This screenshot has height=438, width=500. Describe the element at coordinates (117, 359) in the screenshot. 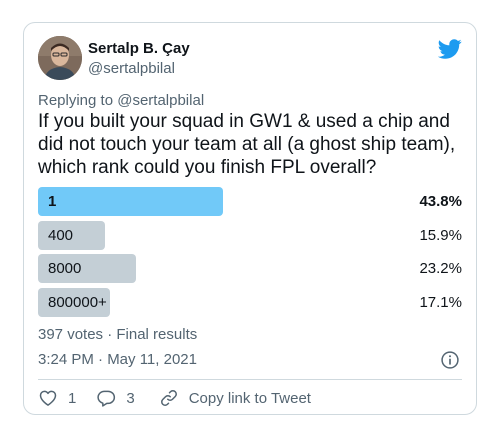

I see `timestamp-link: 3:24 PM · May 11, 2021` at that location.